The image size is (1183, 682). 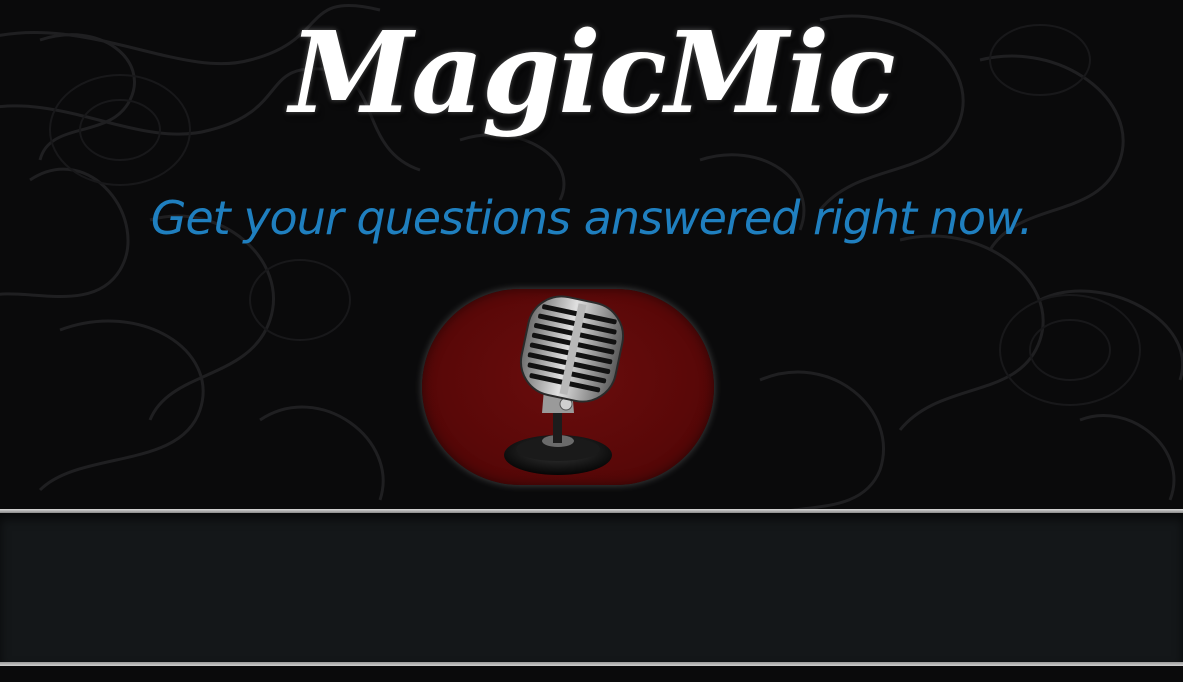 What do you see at coordinates (564, 385) in the screenshot?
I see `microphone-icon` at bounding box center [564, 385].